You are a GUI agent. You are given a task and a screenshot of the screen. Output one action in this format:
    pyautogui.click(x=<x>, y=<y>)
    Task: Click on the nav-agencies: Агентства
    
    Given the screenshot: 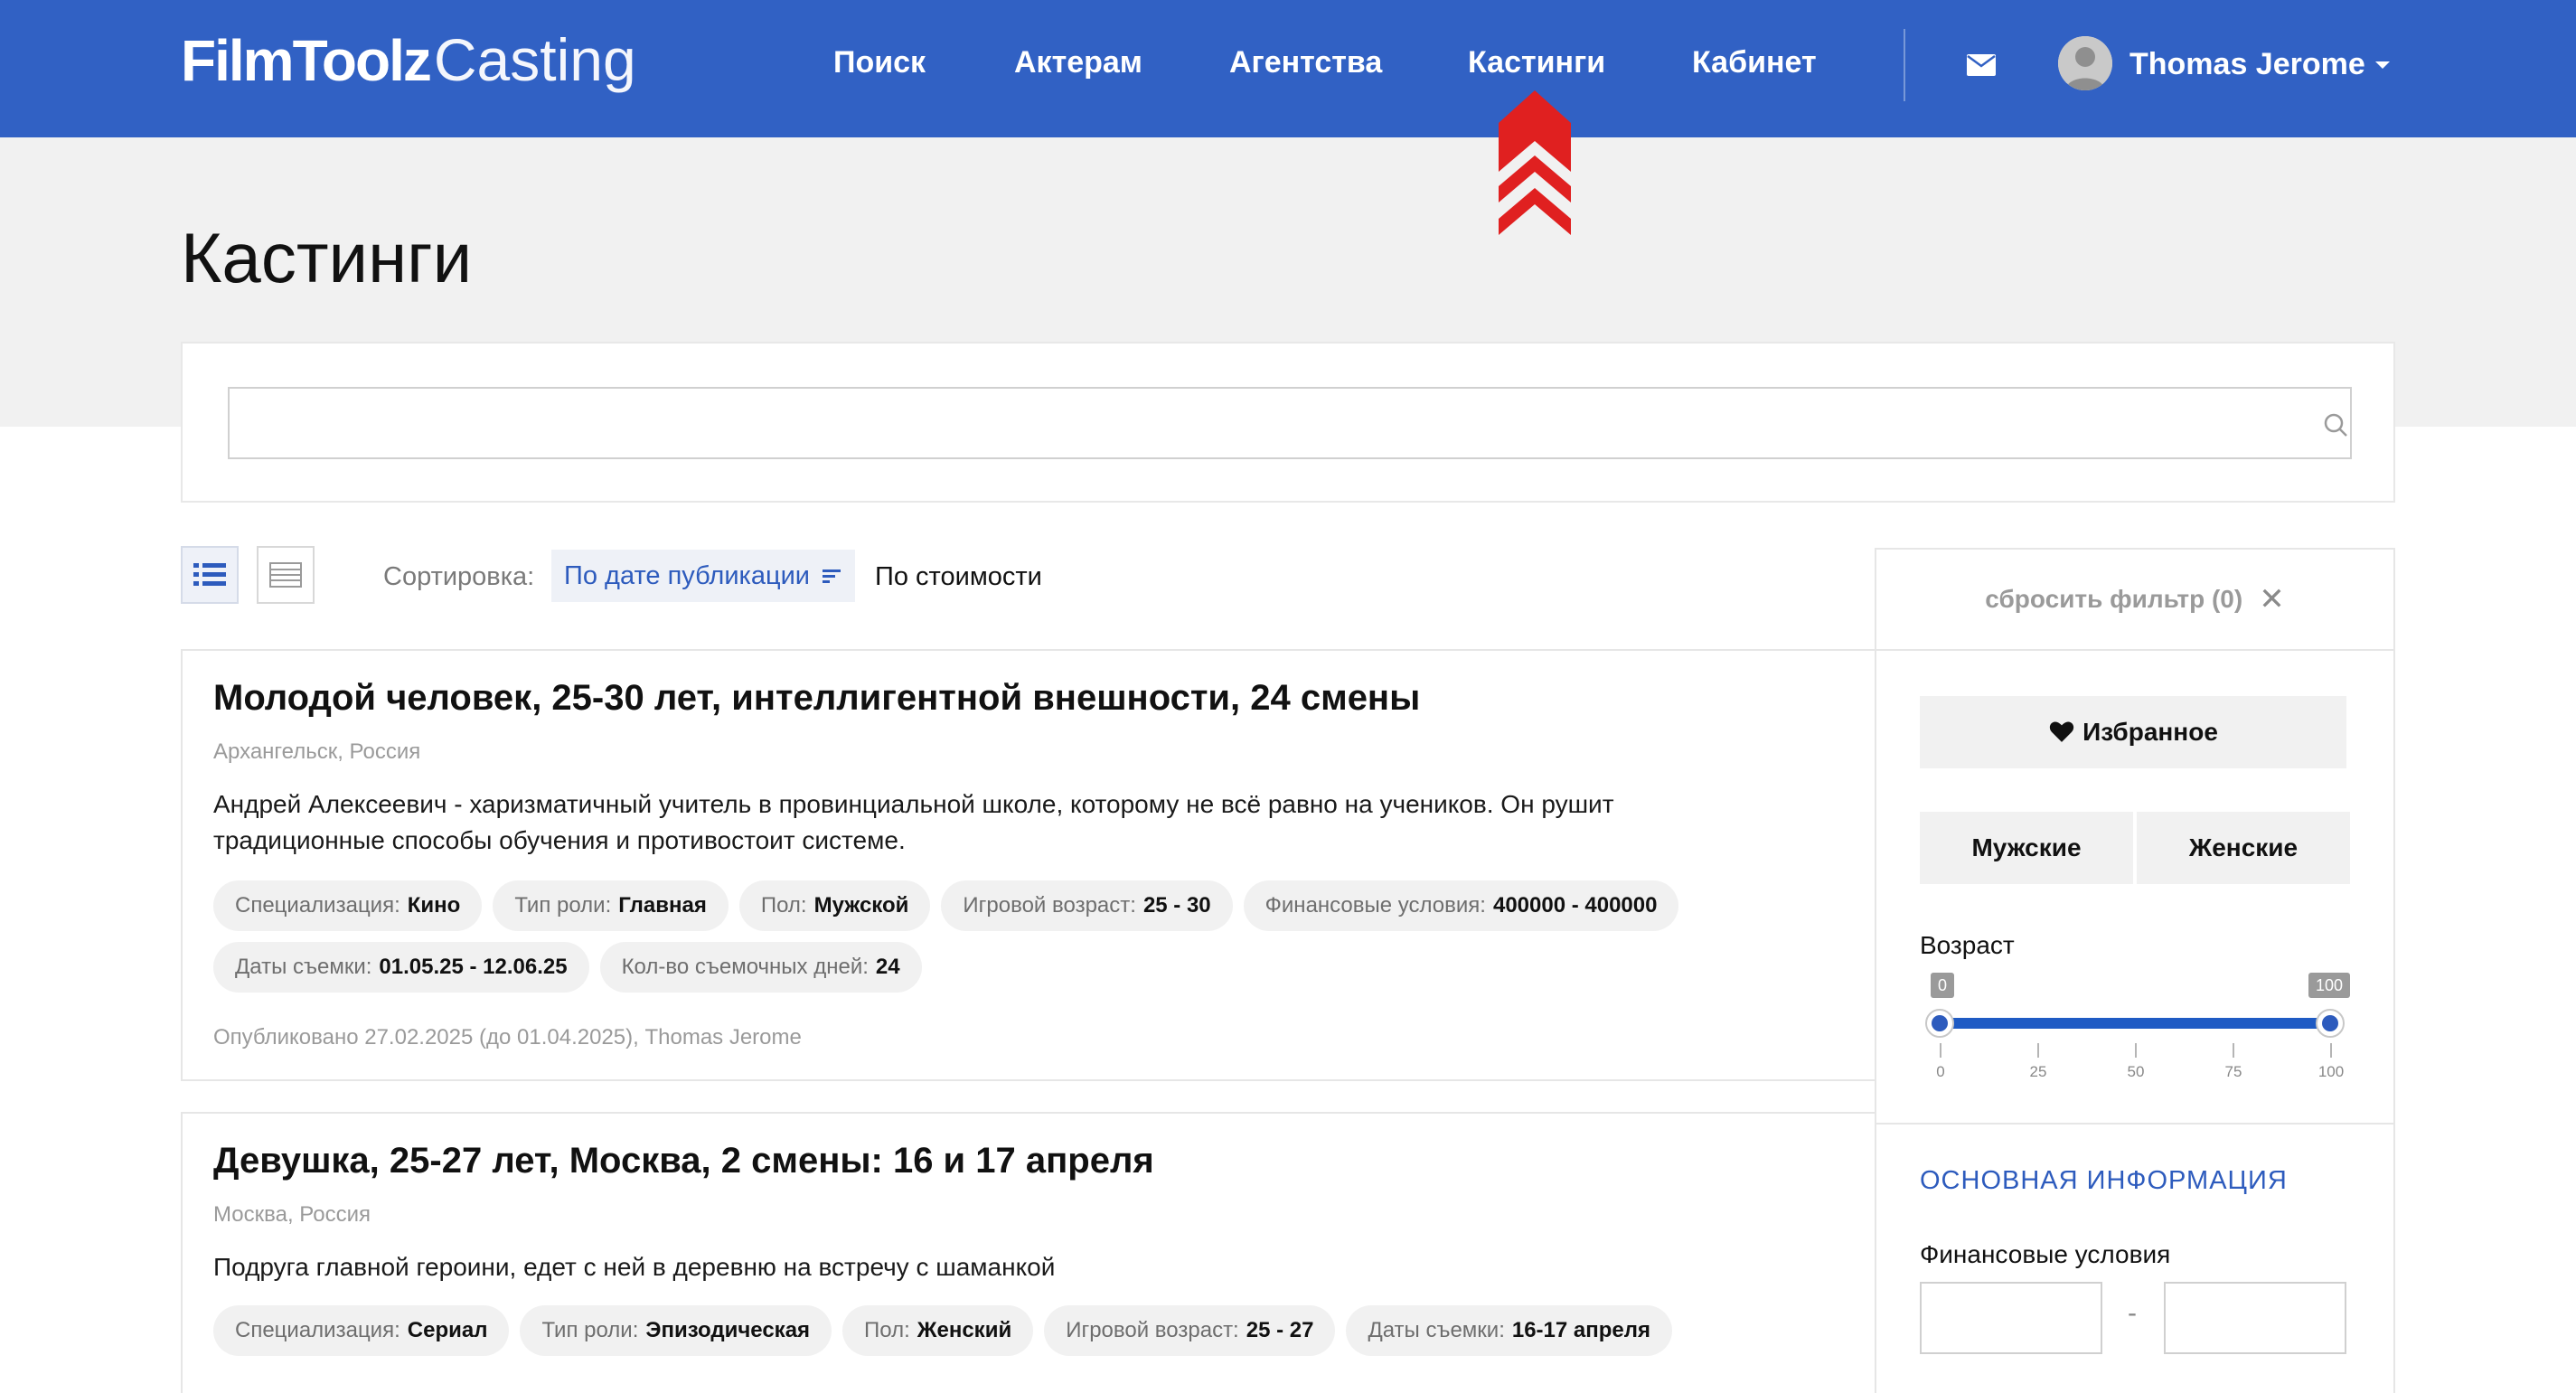 What is the action you would take?
    pyautogui.click(x=1305, y=62)
    